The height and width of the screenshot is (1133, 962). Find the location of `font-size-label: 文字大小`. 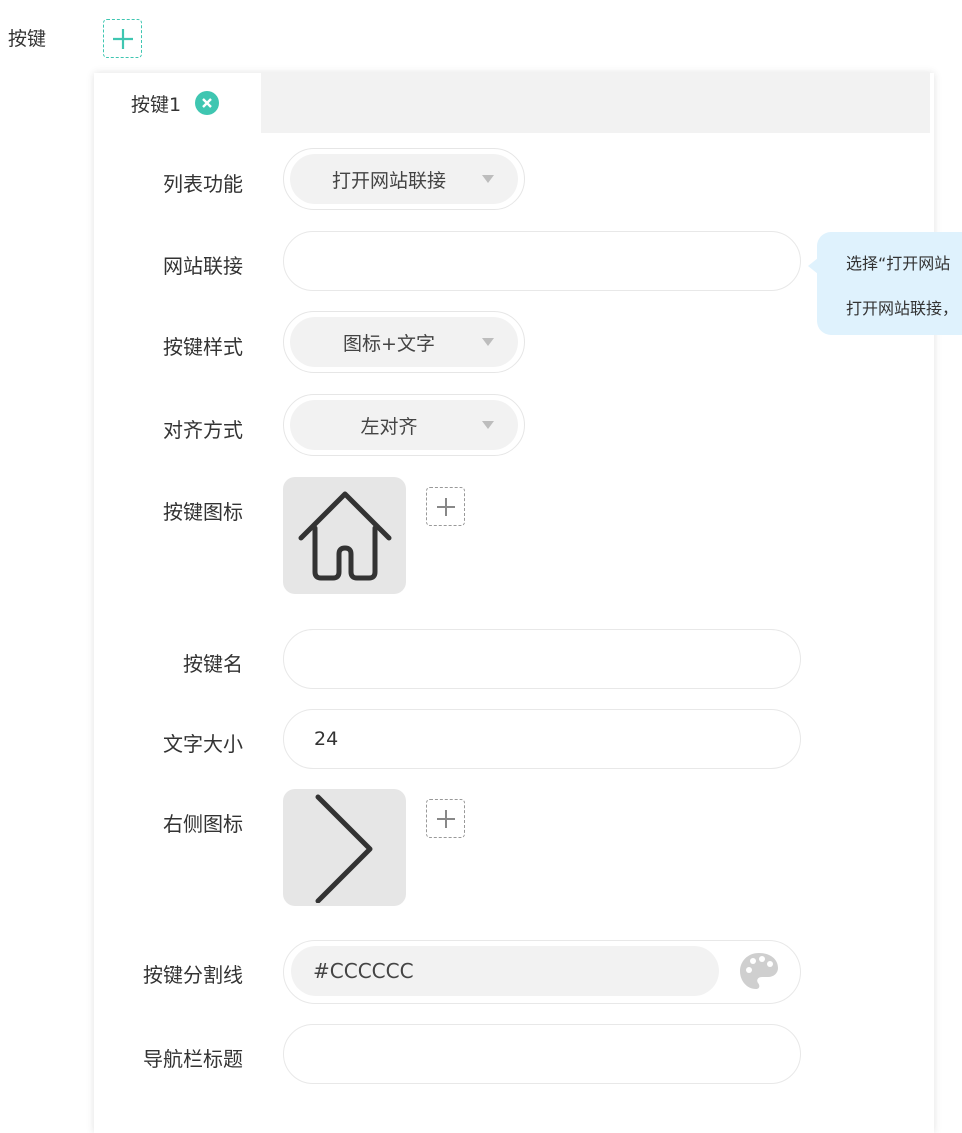

font-size-label: 文字大小 is located at coordinates (203, 744).